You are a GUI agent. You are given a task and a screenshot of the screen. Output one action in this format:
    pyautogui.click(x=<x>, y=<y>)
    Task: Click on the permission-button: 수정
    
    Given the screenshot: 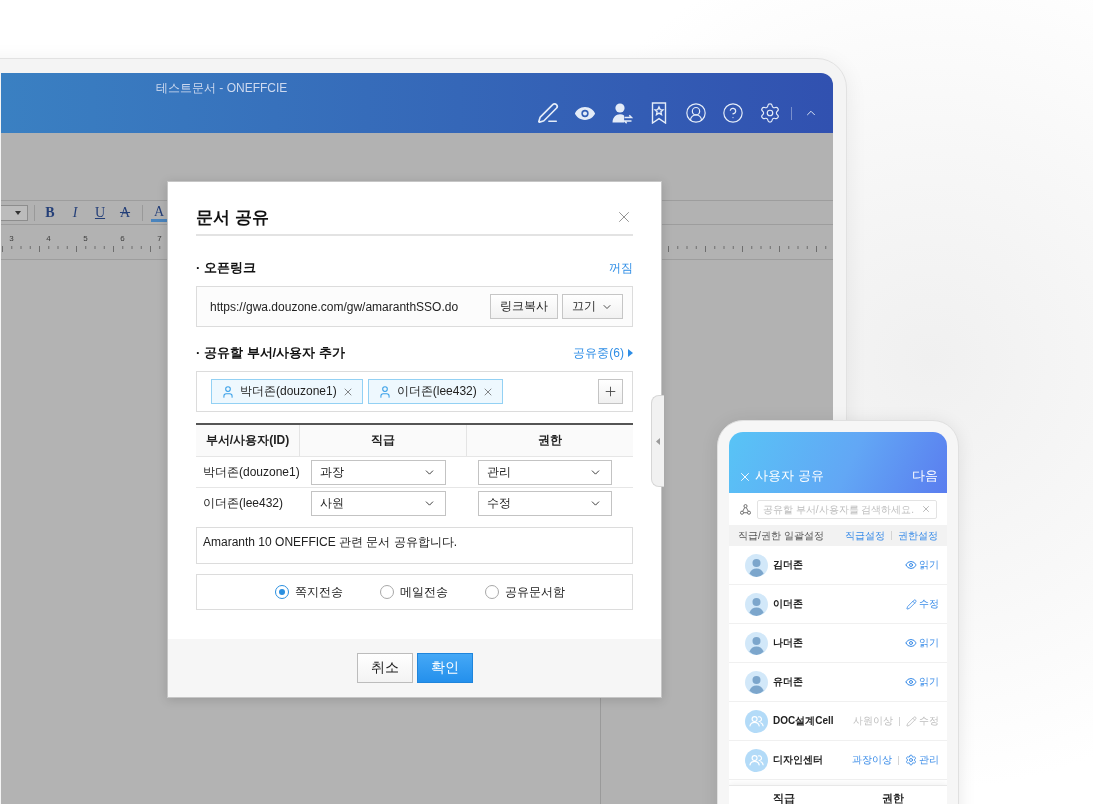 What is the action you would take?
    pyautogui.click(x=922, y=604)
    